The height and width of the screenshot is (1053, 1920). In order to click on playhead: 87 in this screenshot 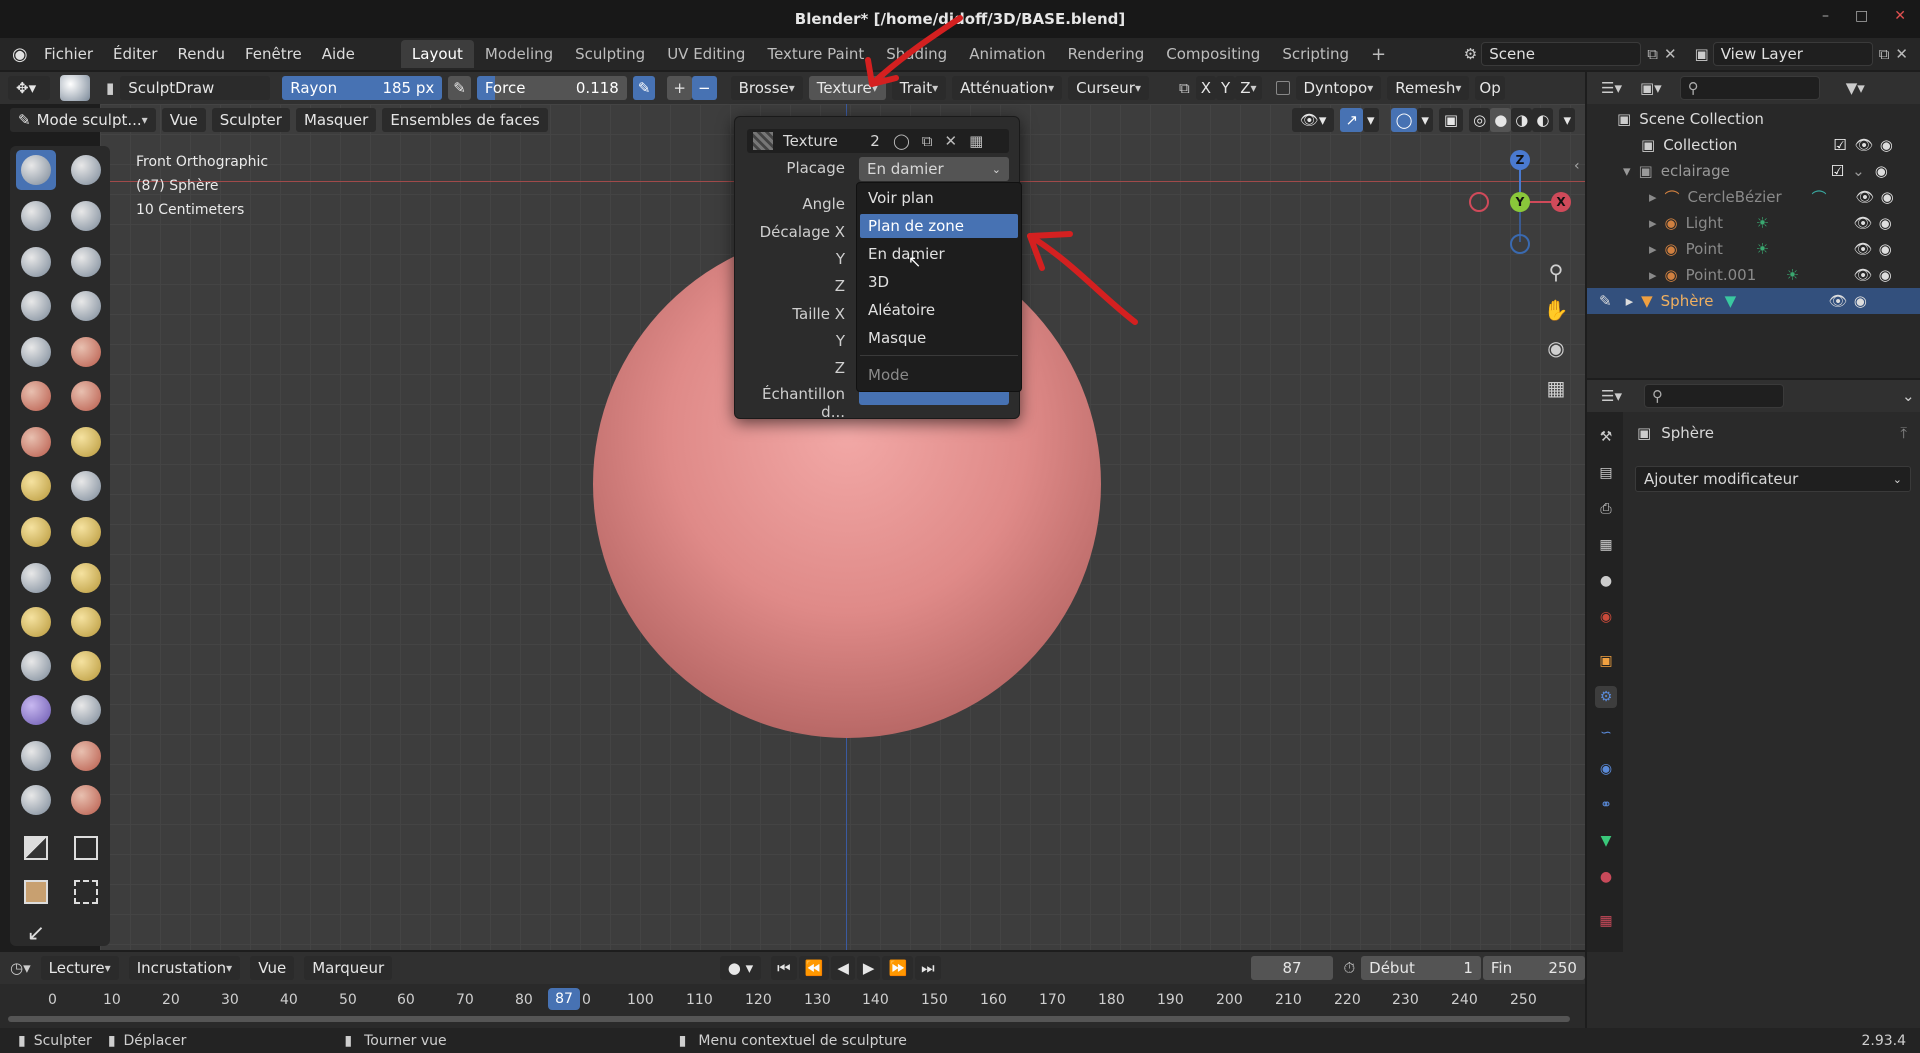, I will do `click(564, 999)`.